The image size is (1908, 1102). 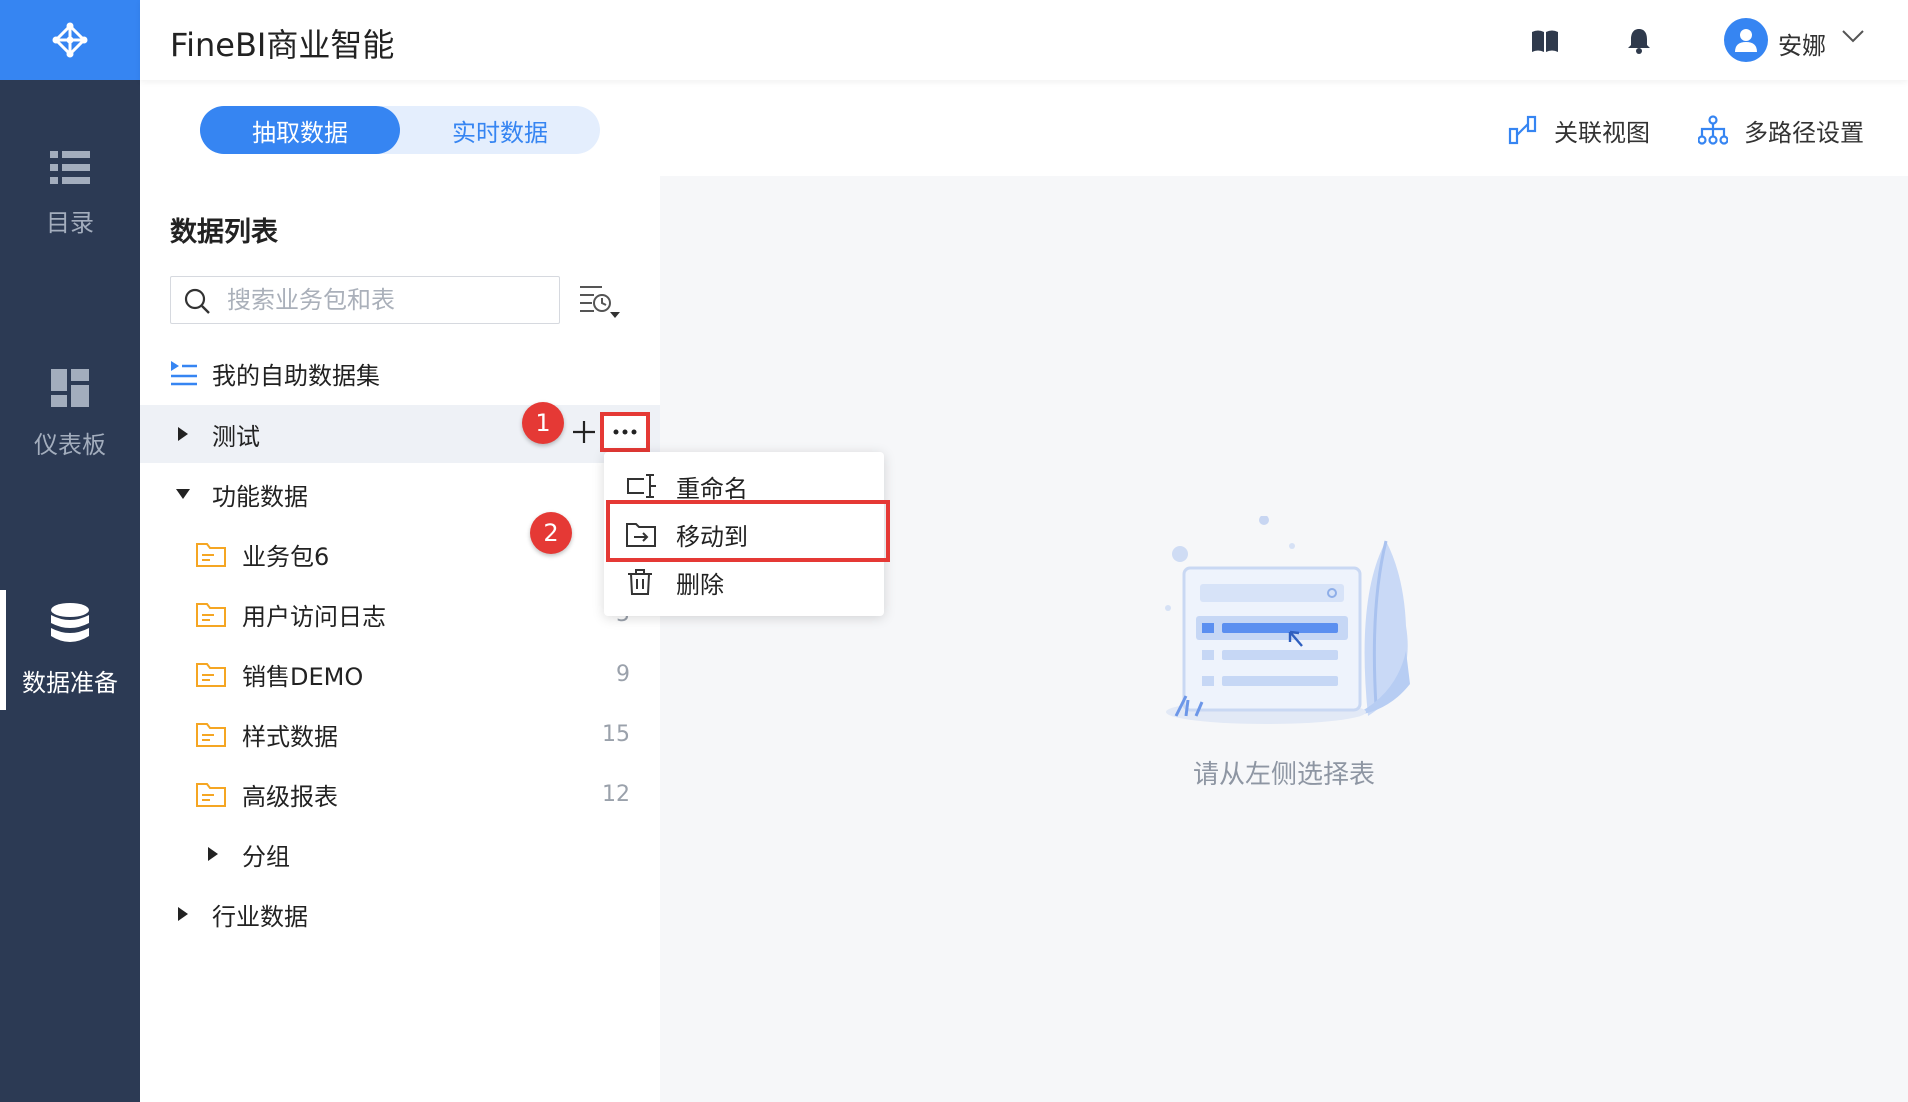 I want to click on table-count: 15, so click(x=616, y=734).